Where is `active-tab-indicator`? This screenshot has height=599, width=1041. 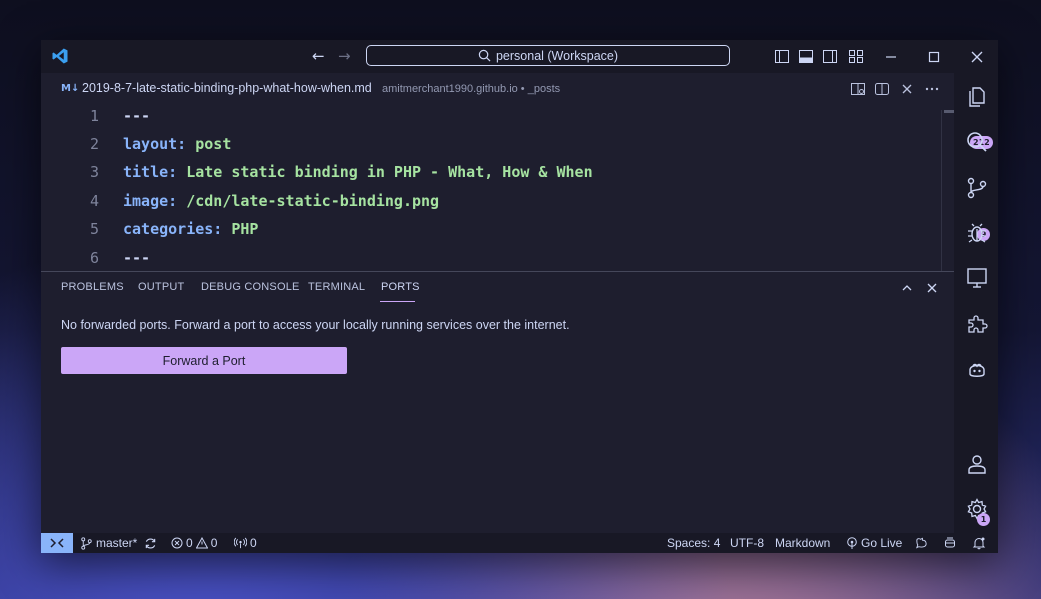
active-tab-indicator is located at coordinates (397, 301).